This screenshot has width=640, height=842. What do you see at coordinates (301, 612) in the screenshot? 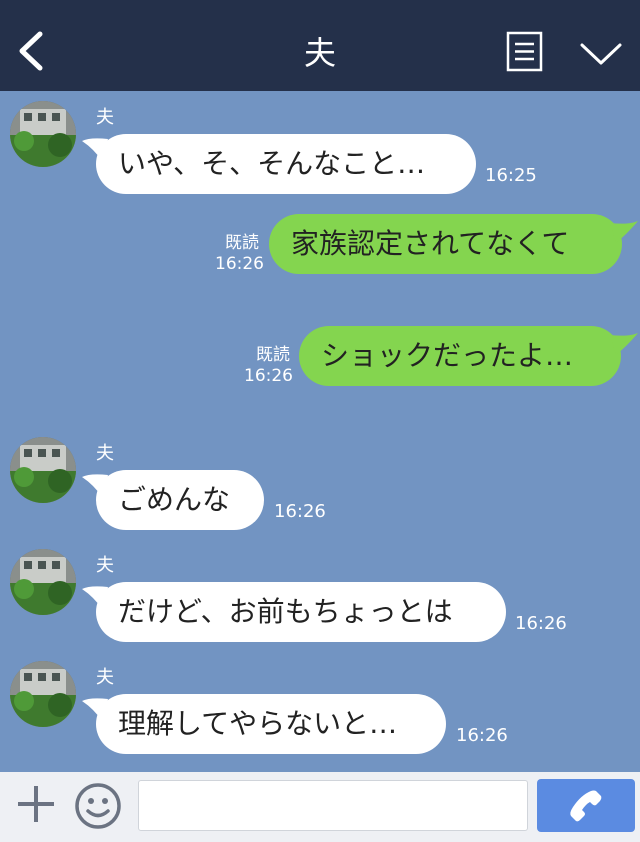
I see `incoming-message: だけど、お前もちょっとは` at bounding box center [301, 612].